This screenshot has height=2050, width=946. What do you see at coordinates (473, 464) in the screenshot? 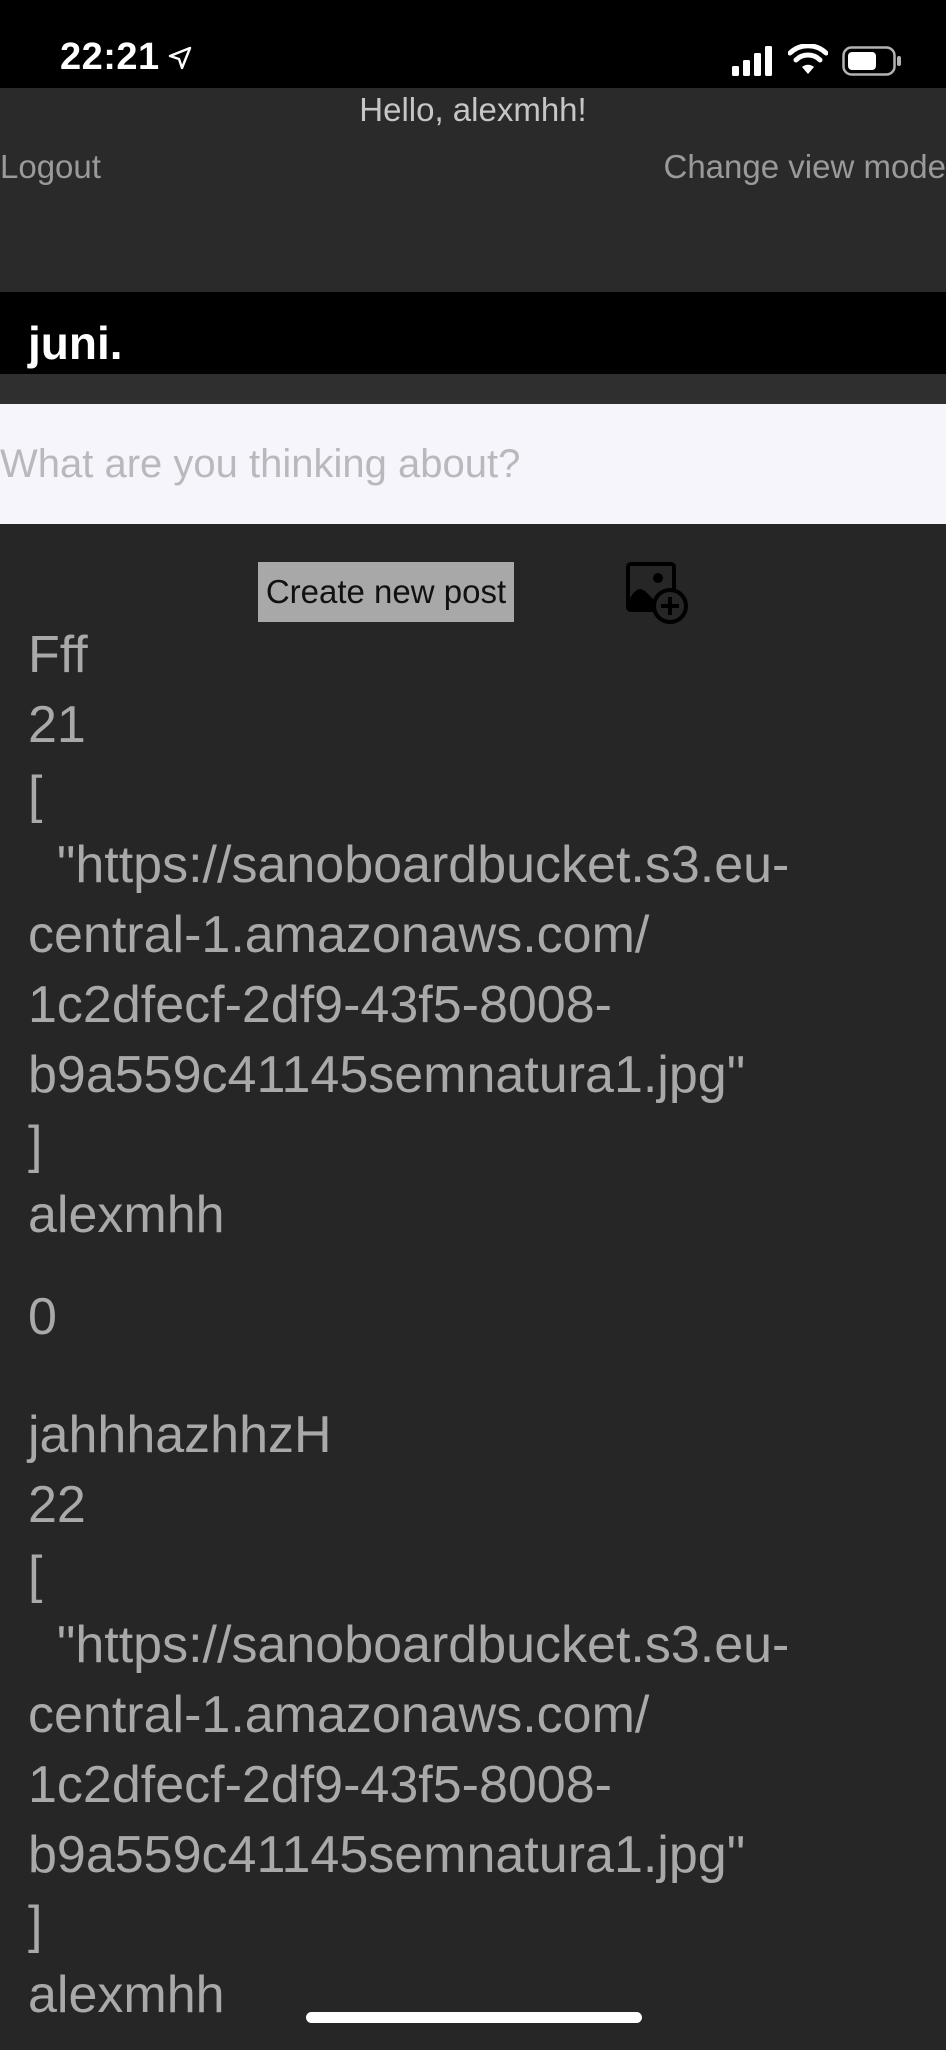
I see `post-input` at bounding box center [473, 464].